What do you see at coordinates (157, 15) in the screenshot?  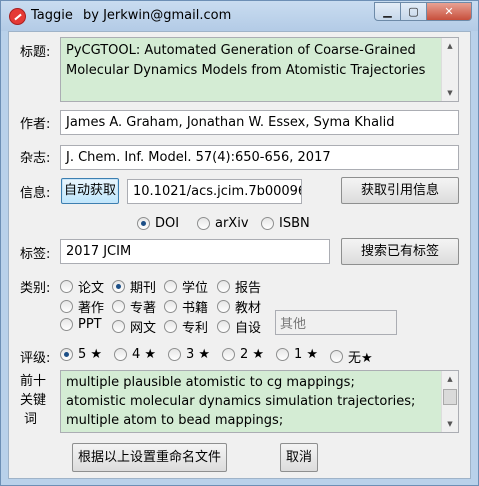 I see `window-author: by Jerkwin@gmail.com` at bounding box center [157, 15].